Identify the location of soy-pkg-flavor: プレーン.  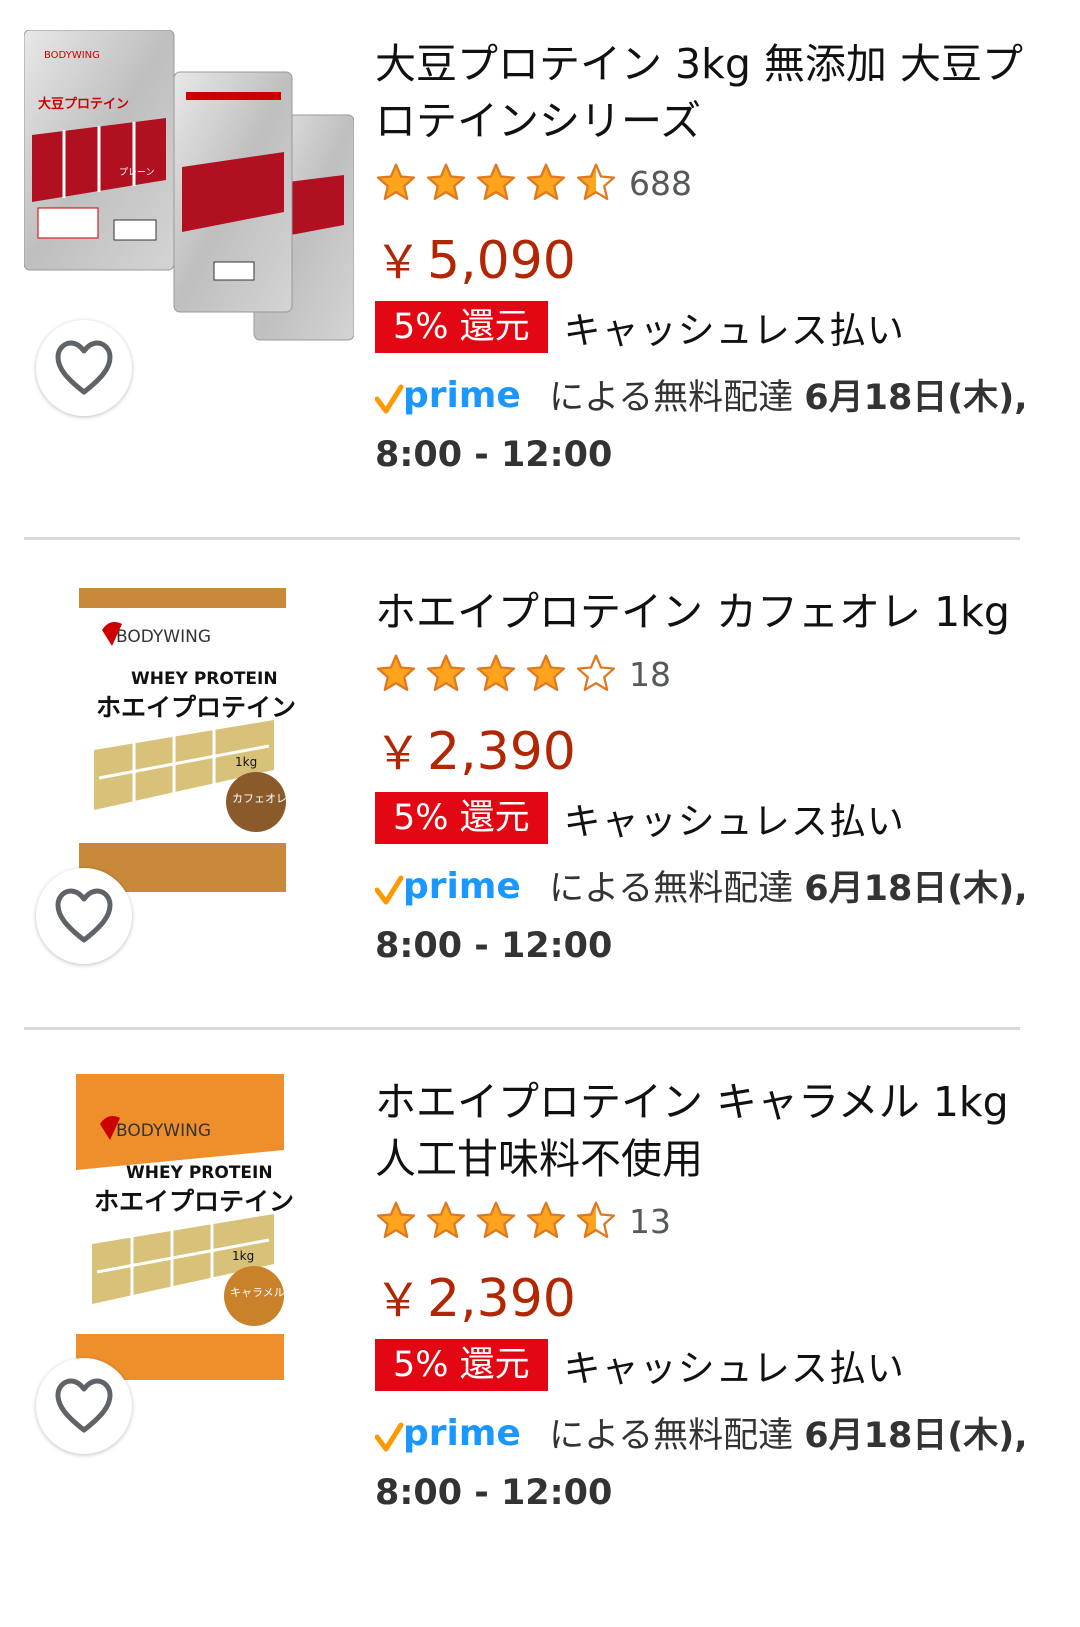
(137, 172).